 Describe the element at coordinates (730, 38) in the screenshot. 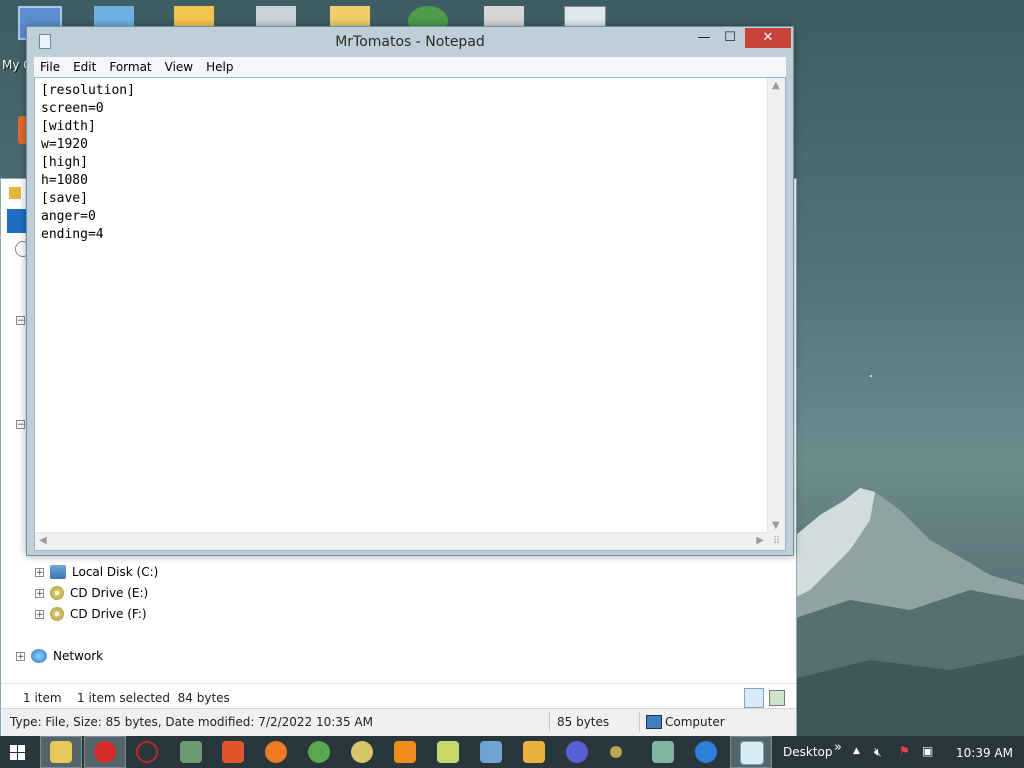

I see `maximize-button: ☐` at that location.